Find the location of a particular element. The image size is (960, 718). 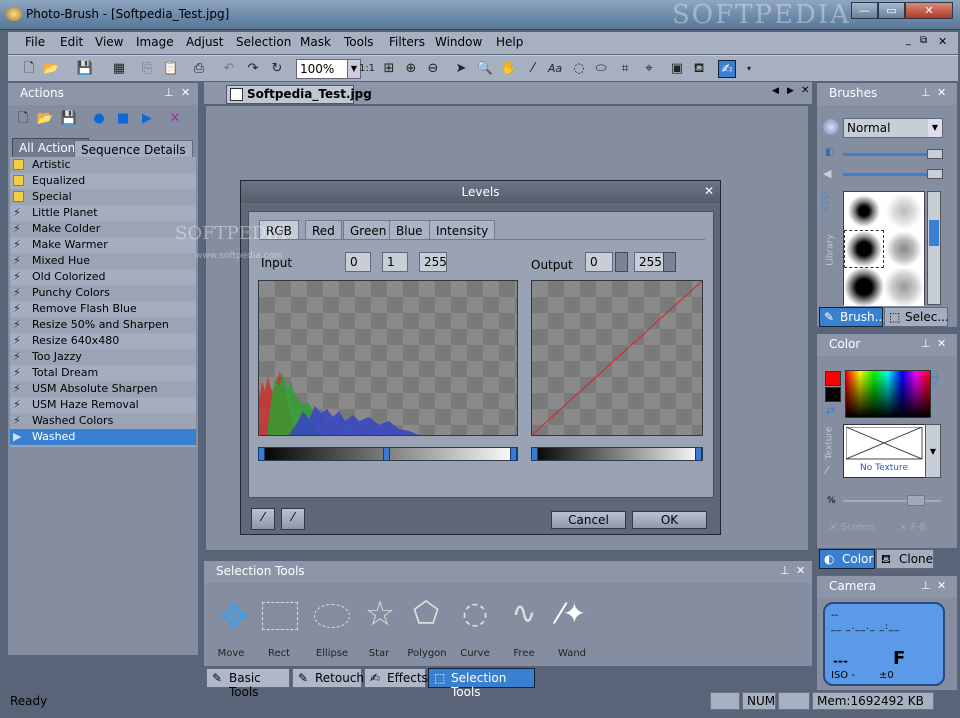

actions-list-item: ⚡ USM Haze Removal is located at coordinates (103, 405).